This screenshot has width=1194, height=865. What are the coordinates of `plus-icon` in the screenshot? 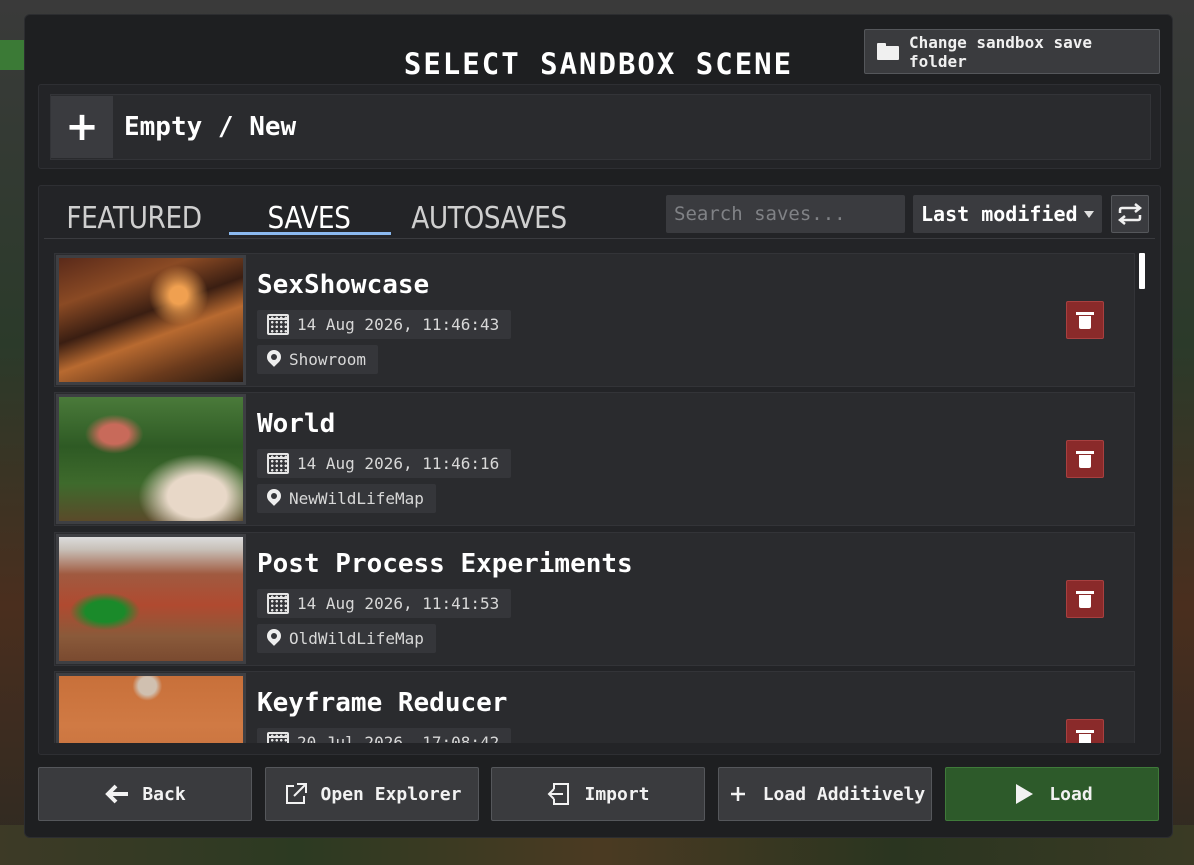 It's located at (738, 794).